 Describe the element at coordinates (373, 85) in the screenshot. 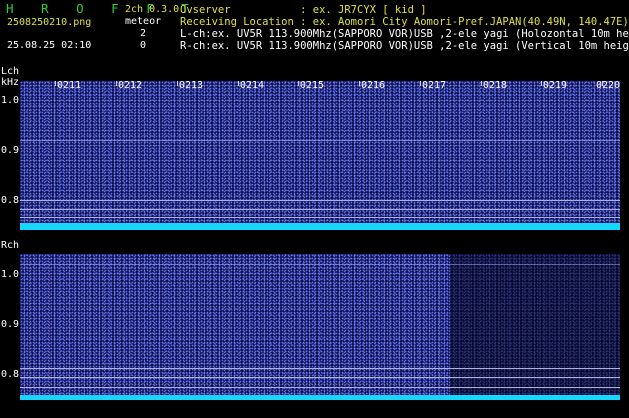

I see `time-label: 0216` at that location.